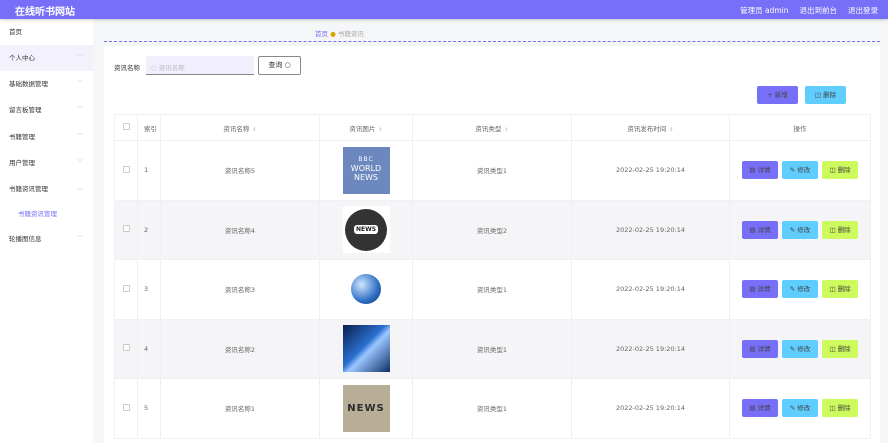 The width and height of the screenshot is (888, 443). Describe the element at coordinates (22, 163) in the screenshot. I see `sidebar-item-label: 用户管理` at that location.